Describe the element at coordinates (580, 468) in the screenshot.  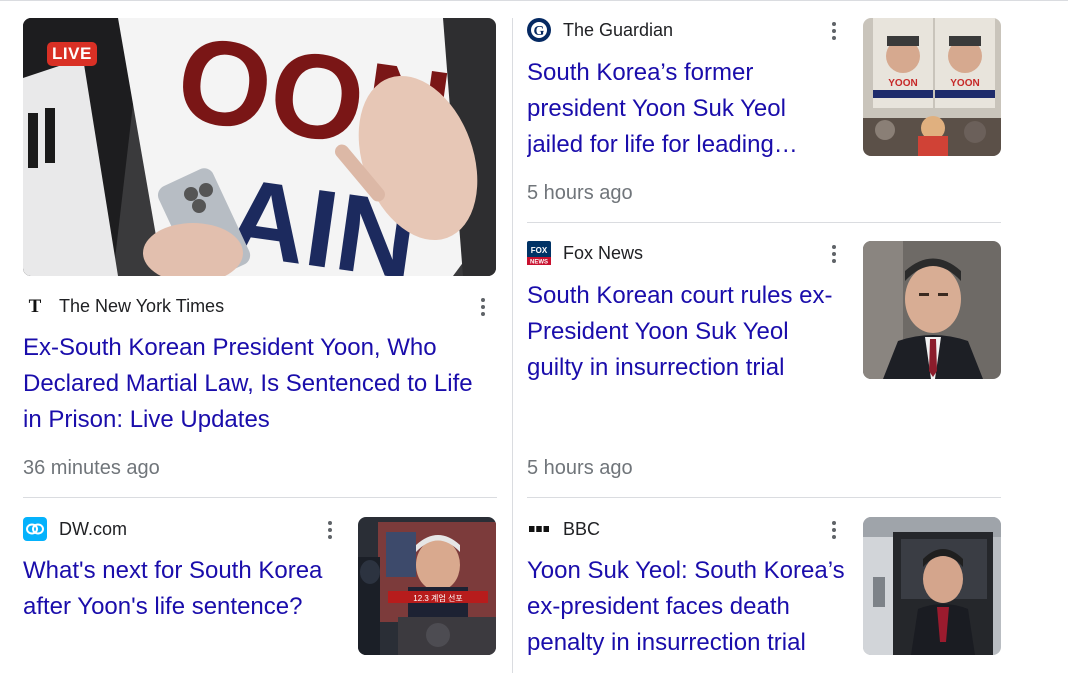
I see `article-time-fox: 5 hours ago` at that location.